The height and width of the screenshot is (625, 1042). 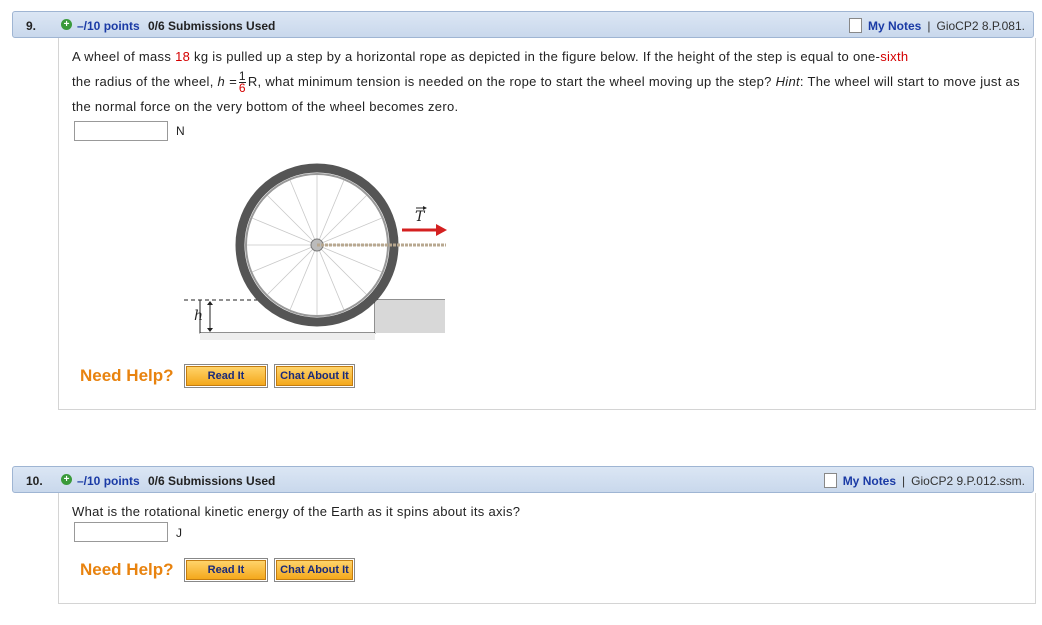 What do you see at coordinates (420, 217) in the screenshot?
I see `tension-label: T` at bounding box center [420, 217].